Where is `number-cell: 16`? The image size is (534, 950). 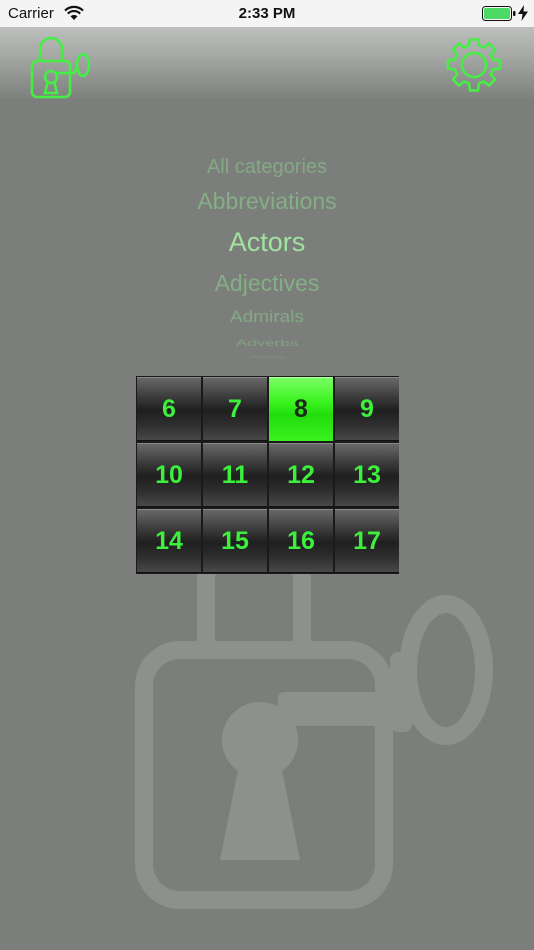 number-cell: 16 is located at coordinates (301, 541).